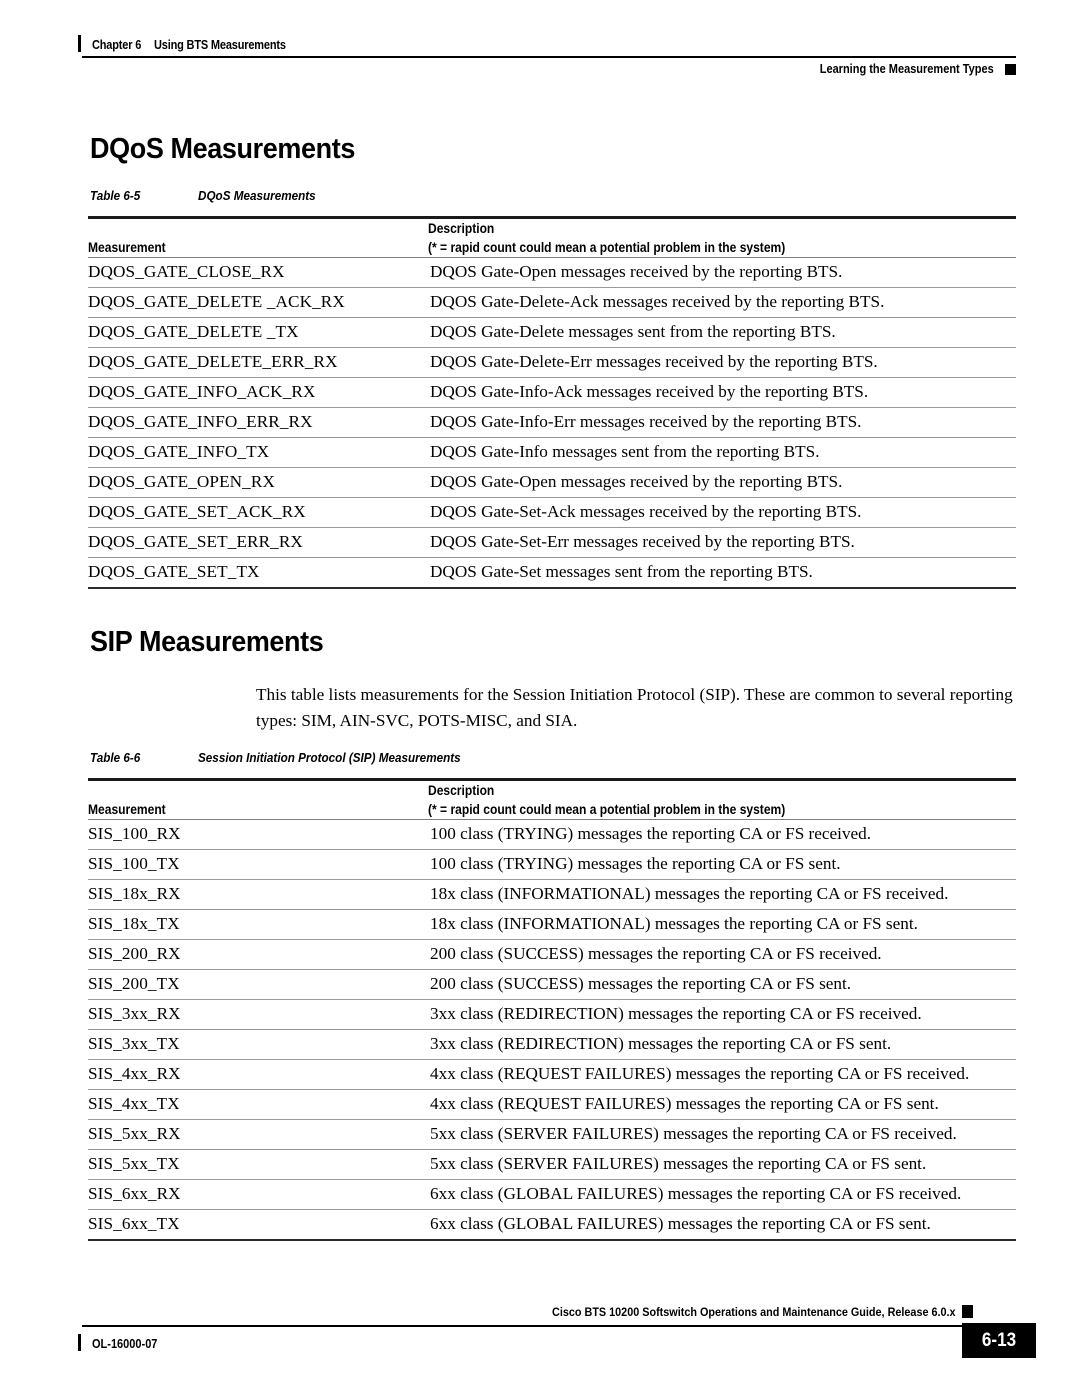 This screenshot has width=1080, height=1397. I want to click on footer-square-marker-icon, so click(967, 1311).